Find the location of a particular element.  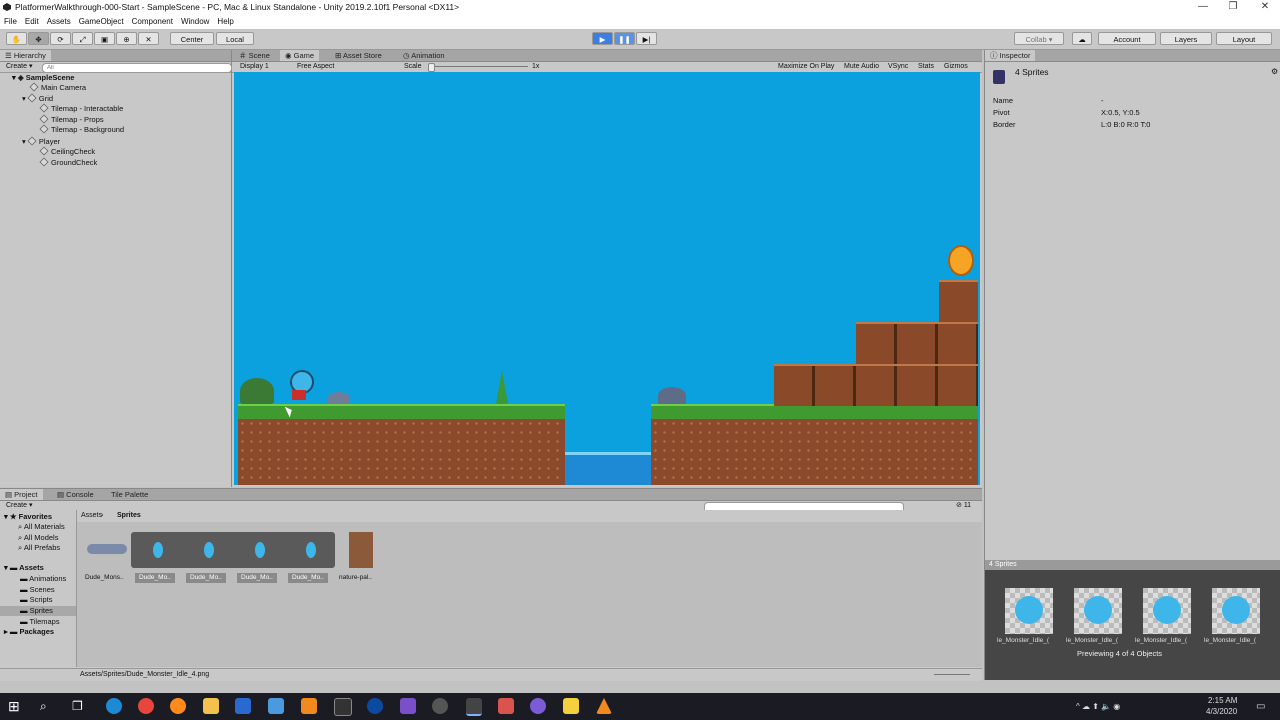

move-tool-icon: ✥ is located at coordinates (38, 38).